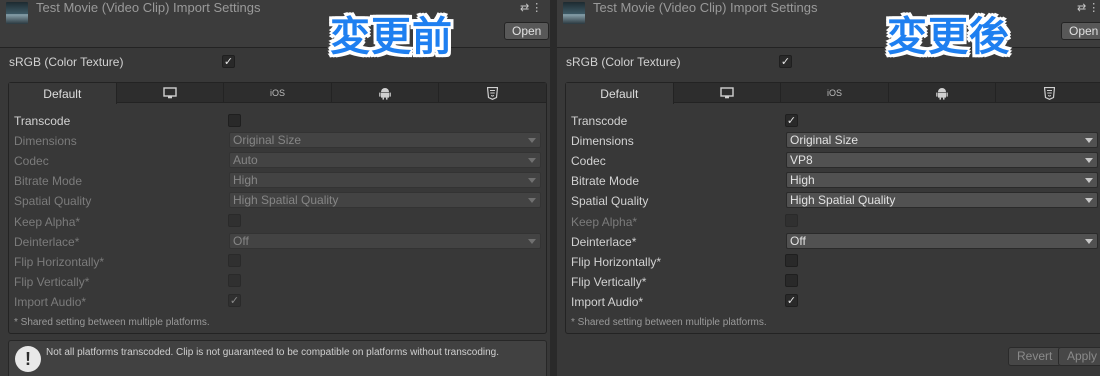 The height and width of the screenshot is (376, 1100). Describe the element at coordinates (942, 200) in the screenshot. I see `spatial-quality-dropdown: High Spatial Quality` at that location.